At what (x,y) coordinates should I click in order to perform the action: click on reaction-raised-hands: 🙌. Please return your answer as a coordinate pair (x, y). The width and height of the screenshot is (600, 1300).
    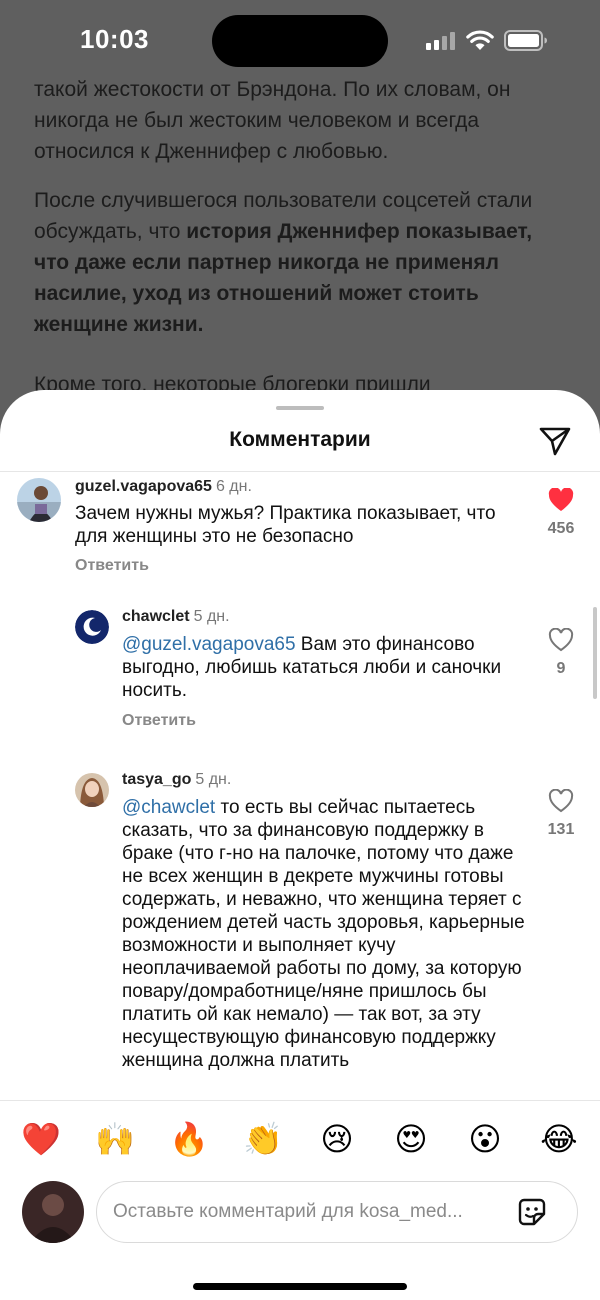
    Looking at the image, I should click on (115, 1139).